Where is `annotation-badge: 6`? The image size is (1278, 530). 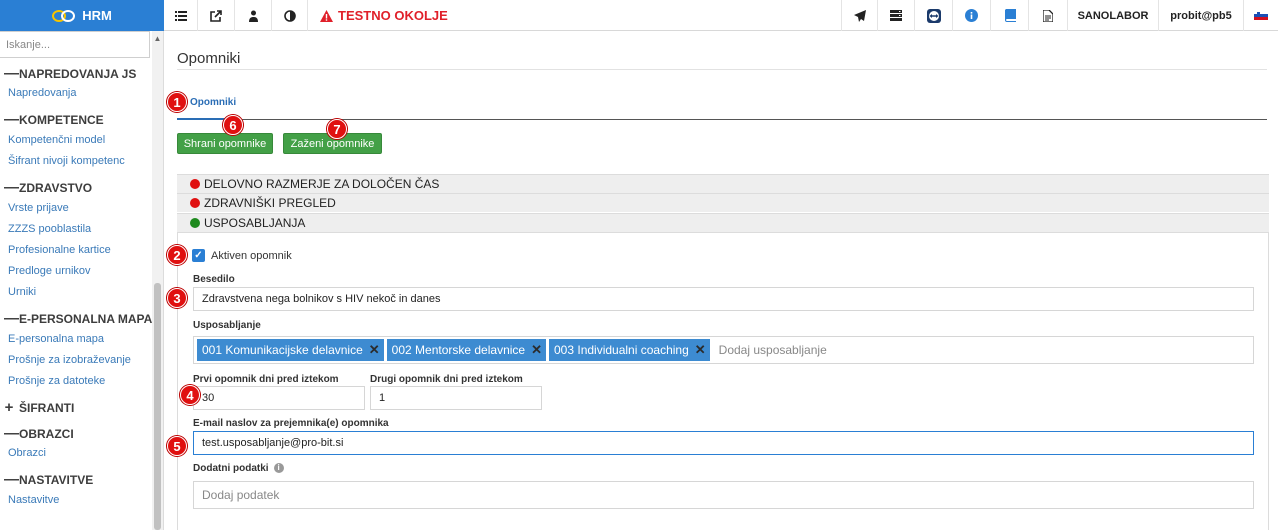
annotation-badge: 6 is located at coordinates (233, 125).